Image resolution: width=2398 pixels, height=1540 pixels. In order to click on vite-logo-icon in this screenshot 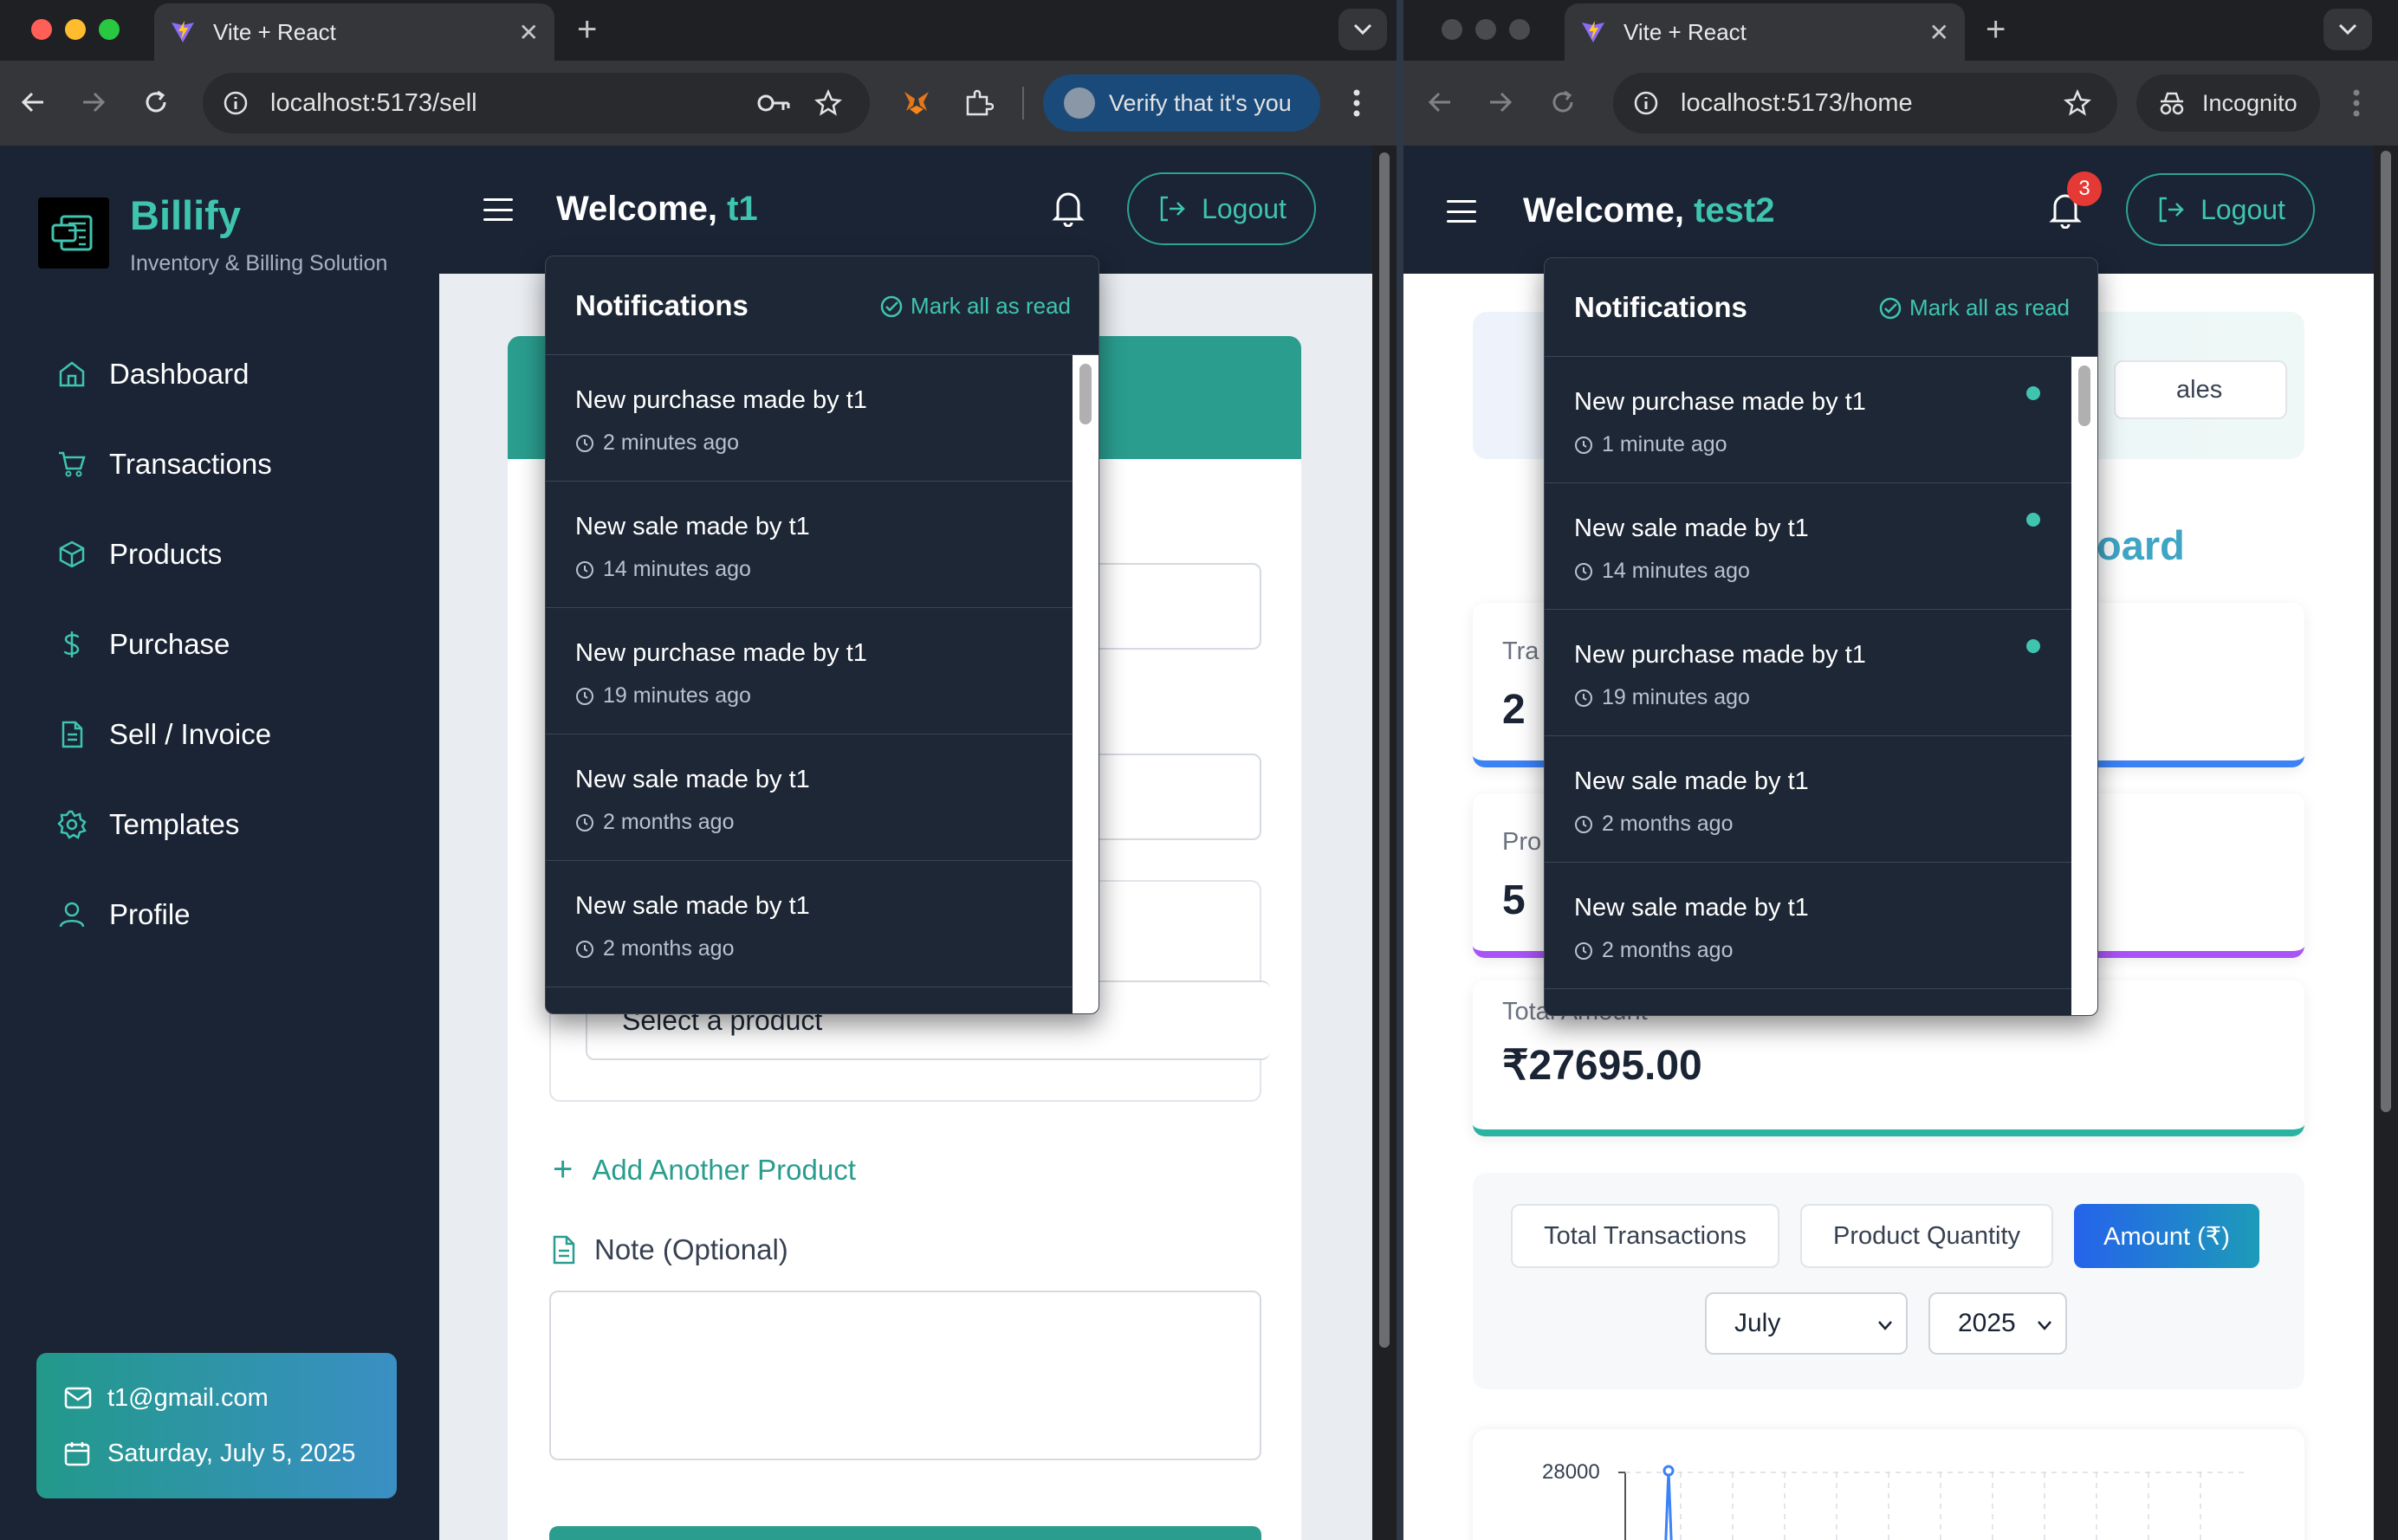, I will do `click(1593, 32)`.